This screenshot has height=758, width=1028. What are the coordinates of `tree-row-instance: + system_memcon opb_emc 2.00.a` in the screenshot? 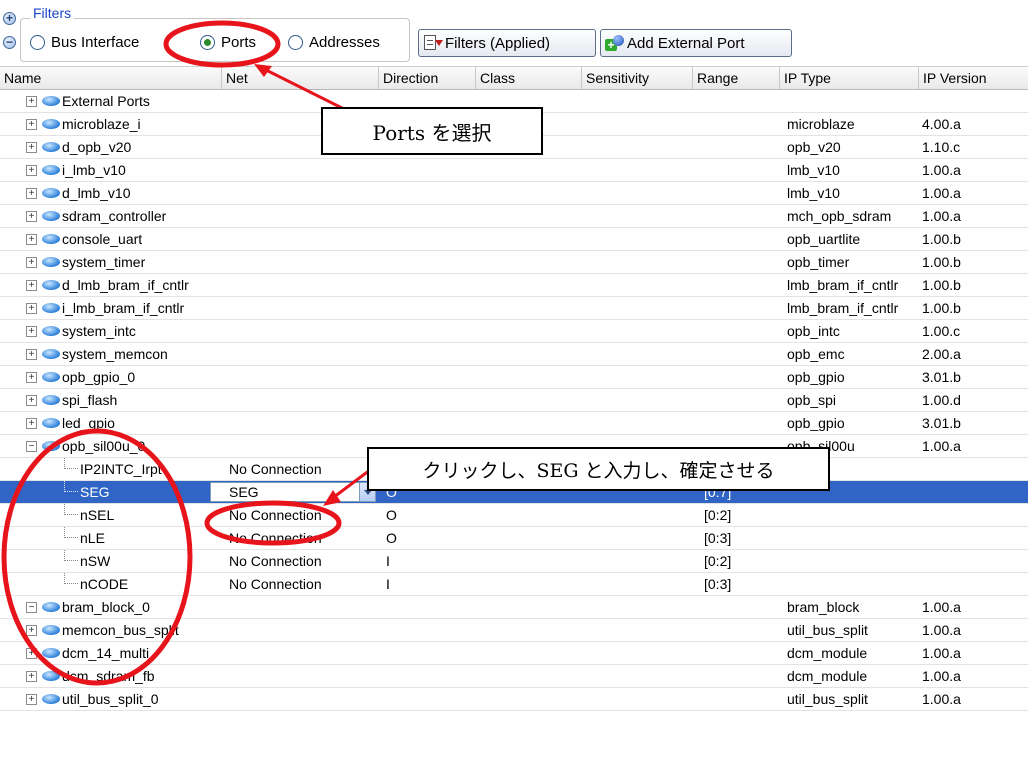 It's located at (514, 354).